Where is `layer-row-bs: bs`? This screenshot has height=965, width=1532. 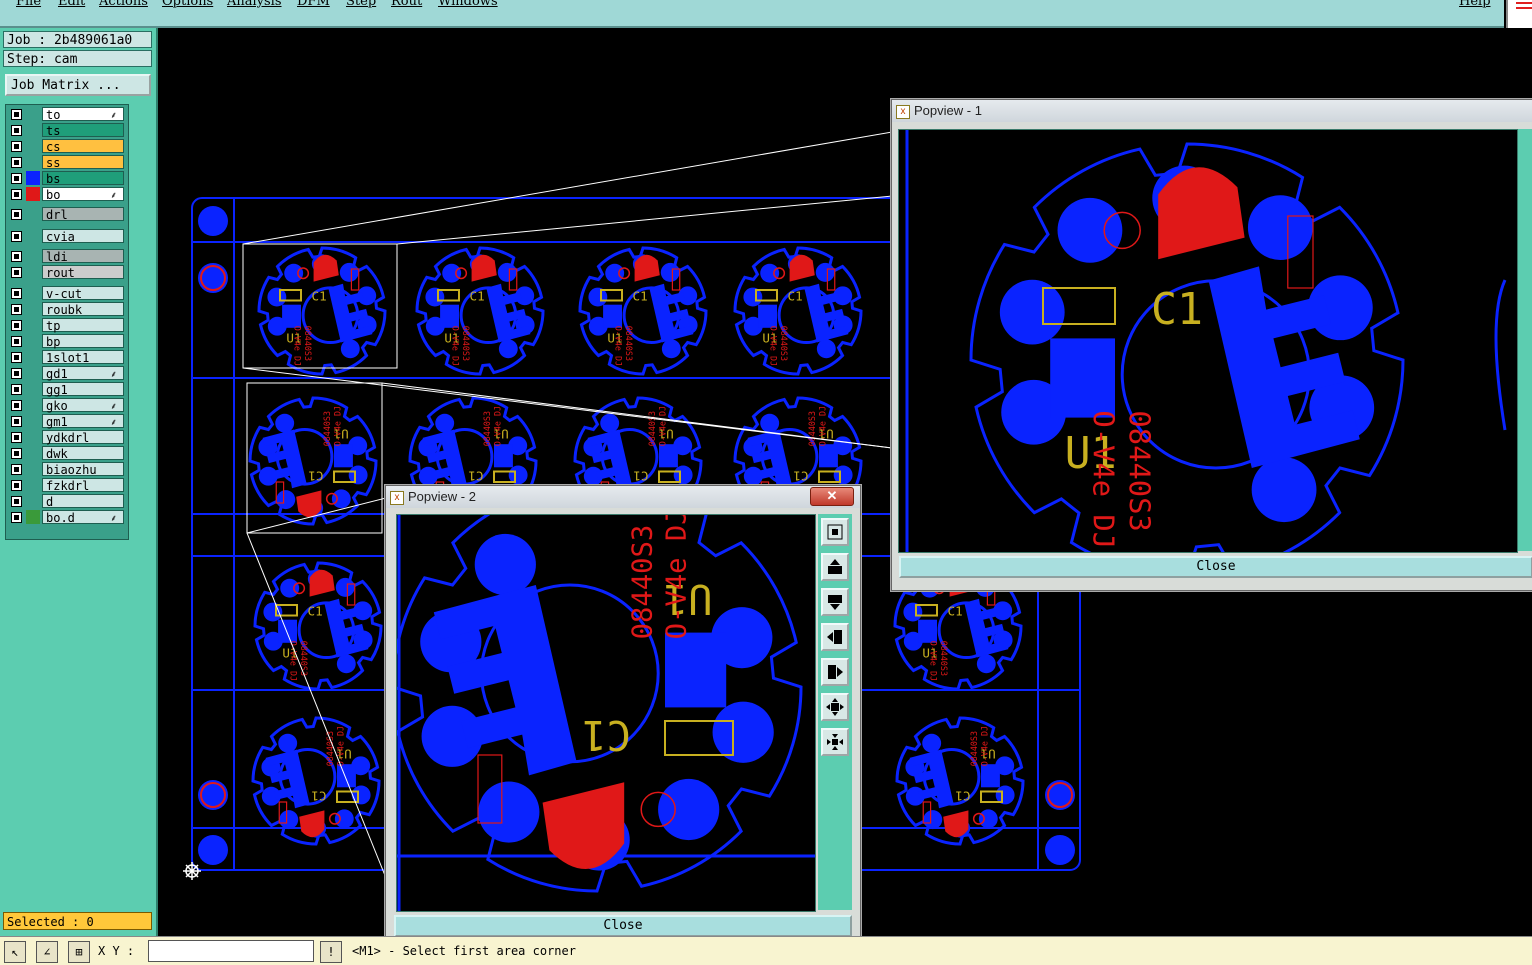 layer-row-bs: bs is located at coordinates (67, 179).